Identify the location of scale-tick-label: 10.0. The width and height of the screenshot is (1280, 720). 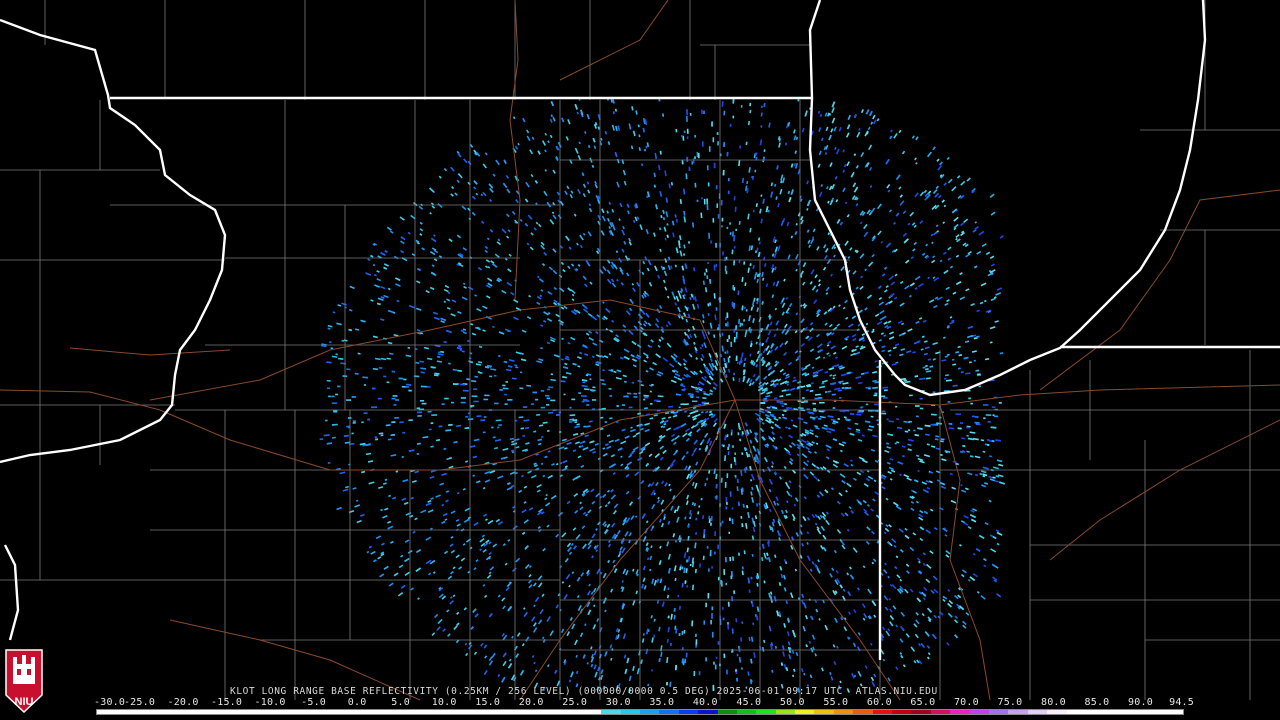
(444, 702).